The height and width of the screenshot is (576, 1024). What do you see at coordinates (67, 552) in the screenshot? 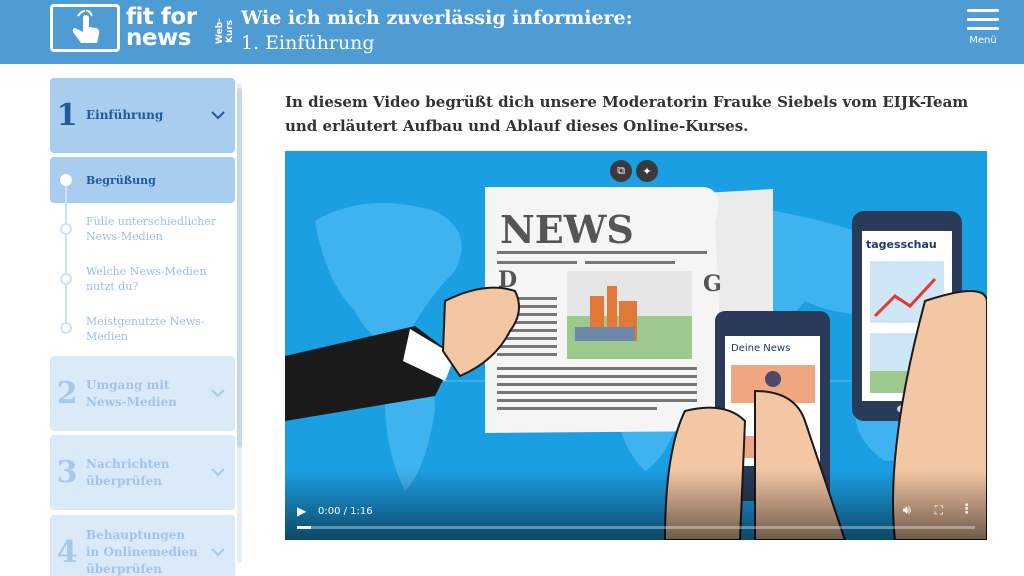
I see `chapter-number: 4` at bounding box center [67, 552].